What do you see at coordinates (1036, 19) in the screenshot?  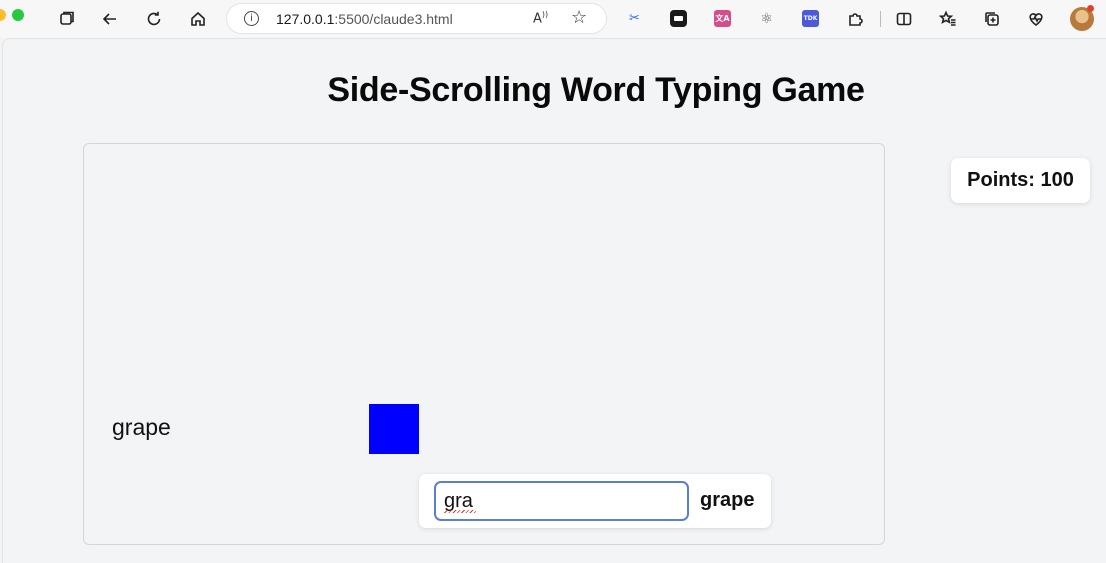 I see `heart-pulse-icon` at bounding box center [1036, 19].